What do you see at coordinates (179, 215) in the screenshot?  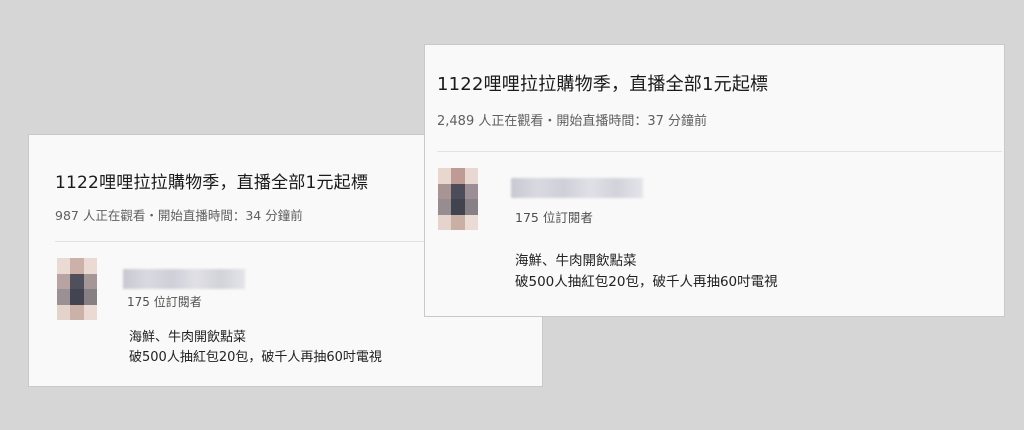 I see `viewer-count-and-start-time: 987 人正在觀看・開始直播時間：34 分鐘前` at bounding box center [179, 215].